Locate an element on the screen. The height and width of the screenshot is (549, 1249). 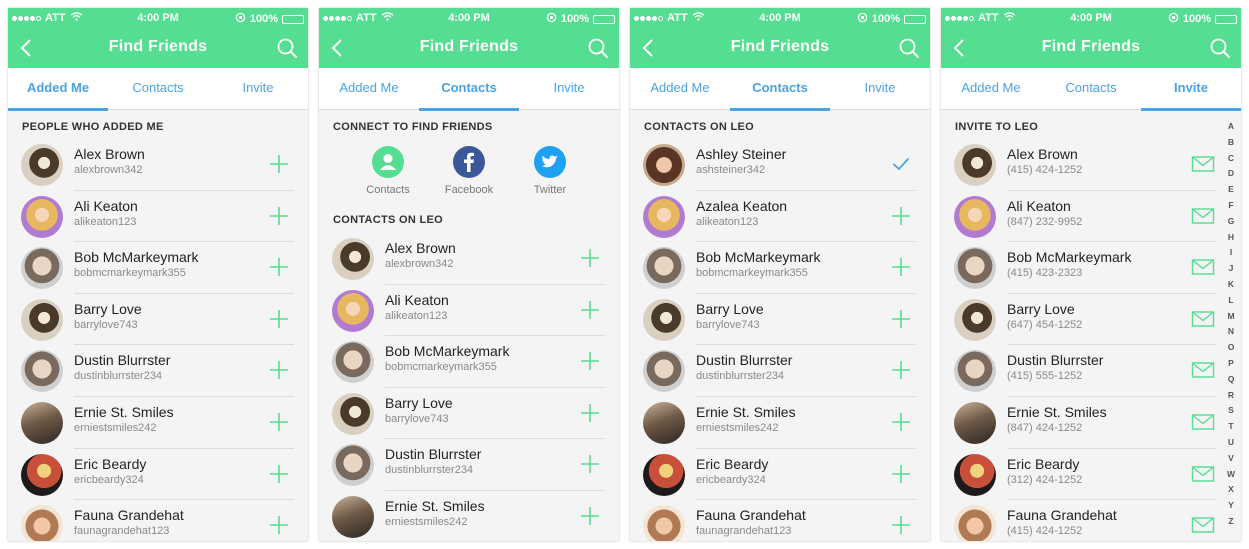
index-letter: A is located at coordinates (1231, 127).